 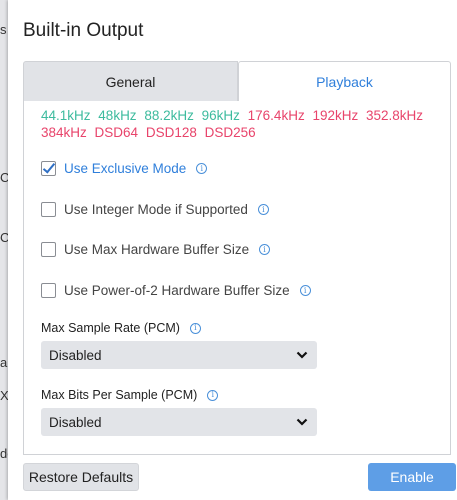 What do you see at coordinates (48, 290) in the screenshot?
I see `power-of-2-buffer-checkbox` at bounding box center [48, 290].